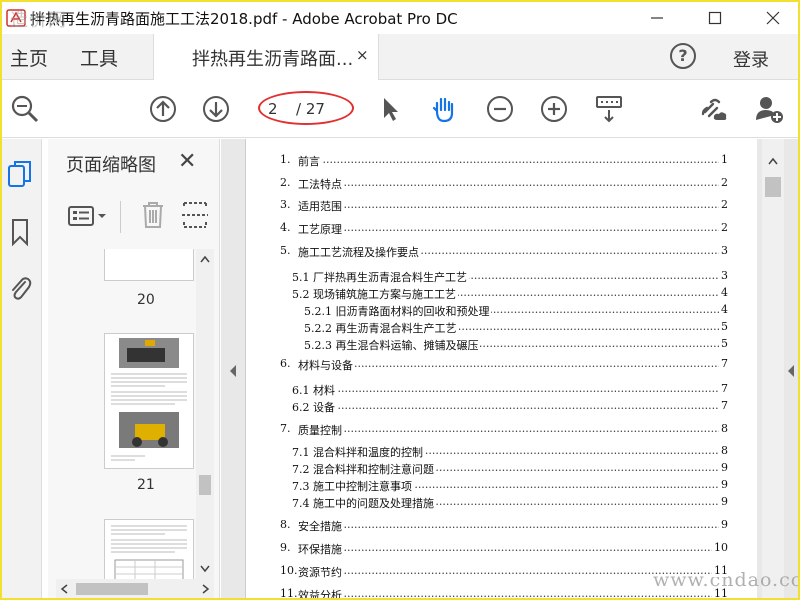 Image resolution: width=800 pixels, height=600 pixels. I want to click on toc-entry-title: 质量控制, so click(321, 430).